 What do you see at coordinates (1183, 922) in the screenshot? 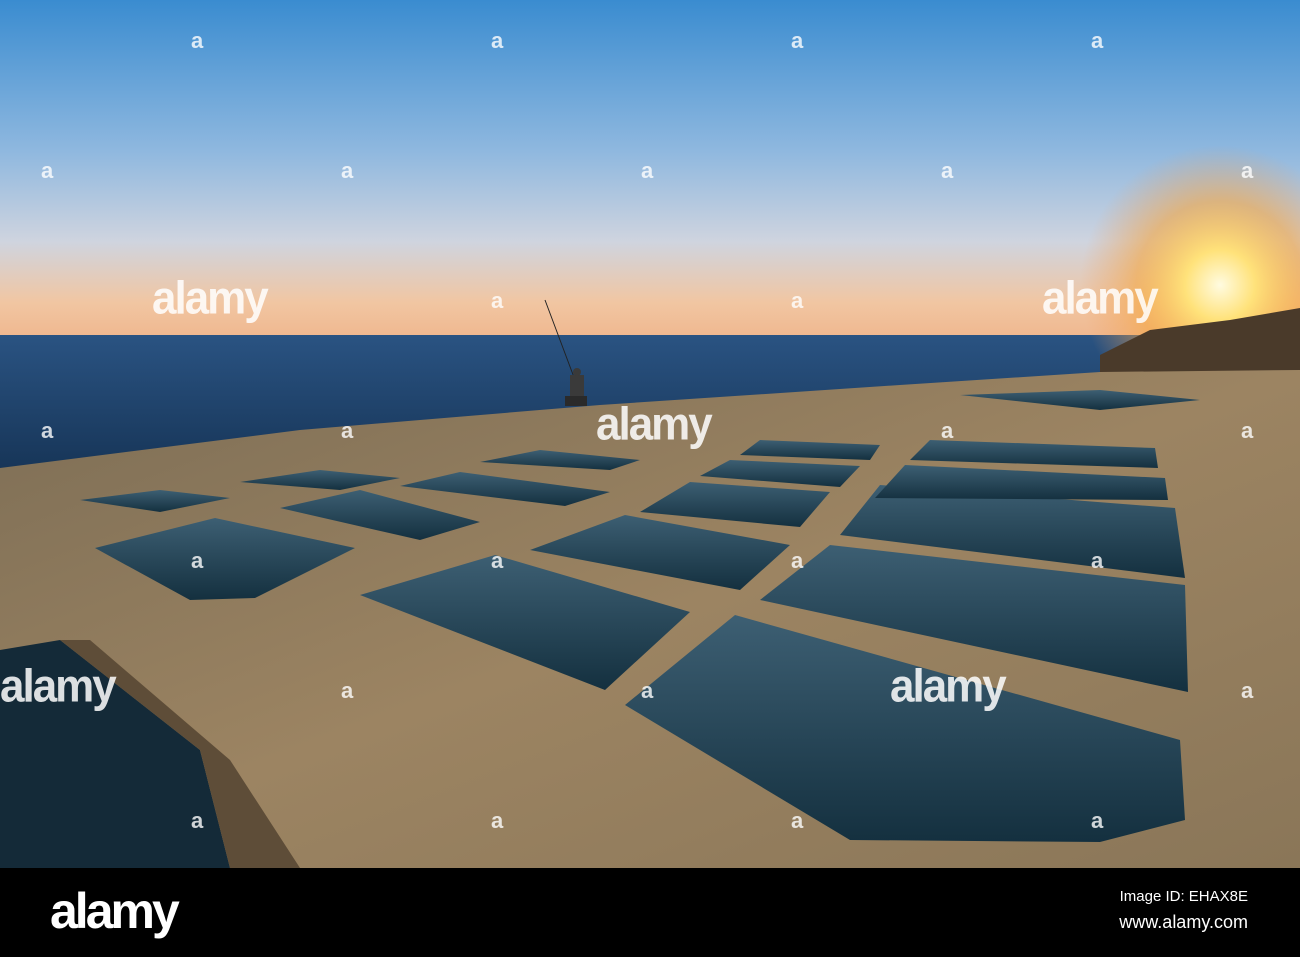
I see `site-url: www.alamy.com` at bounding box center [1183, 922].